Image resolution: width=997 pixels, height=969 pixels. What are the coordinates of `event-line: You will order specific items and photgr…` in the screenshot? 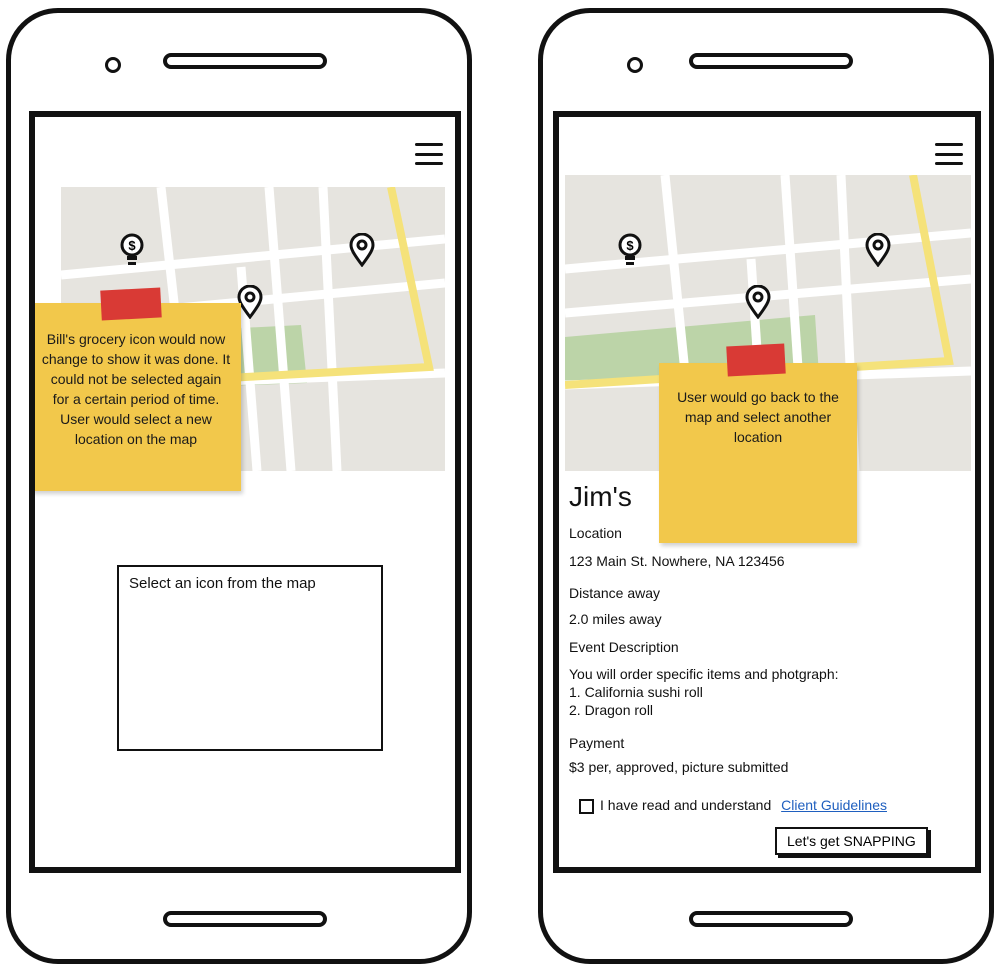 It's located at (704, 674).